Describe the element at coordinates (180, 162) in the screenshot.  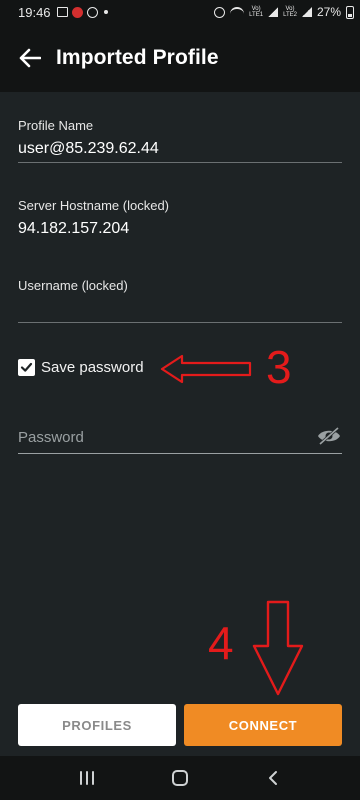
I see `profile-name-underline` at that location.